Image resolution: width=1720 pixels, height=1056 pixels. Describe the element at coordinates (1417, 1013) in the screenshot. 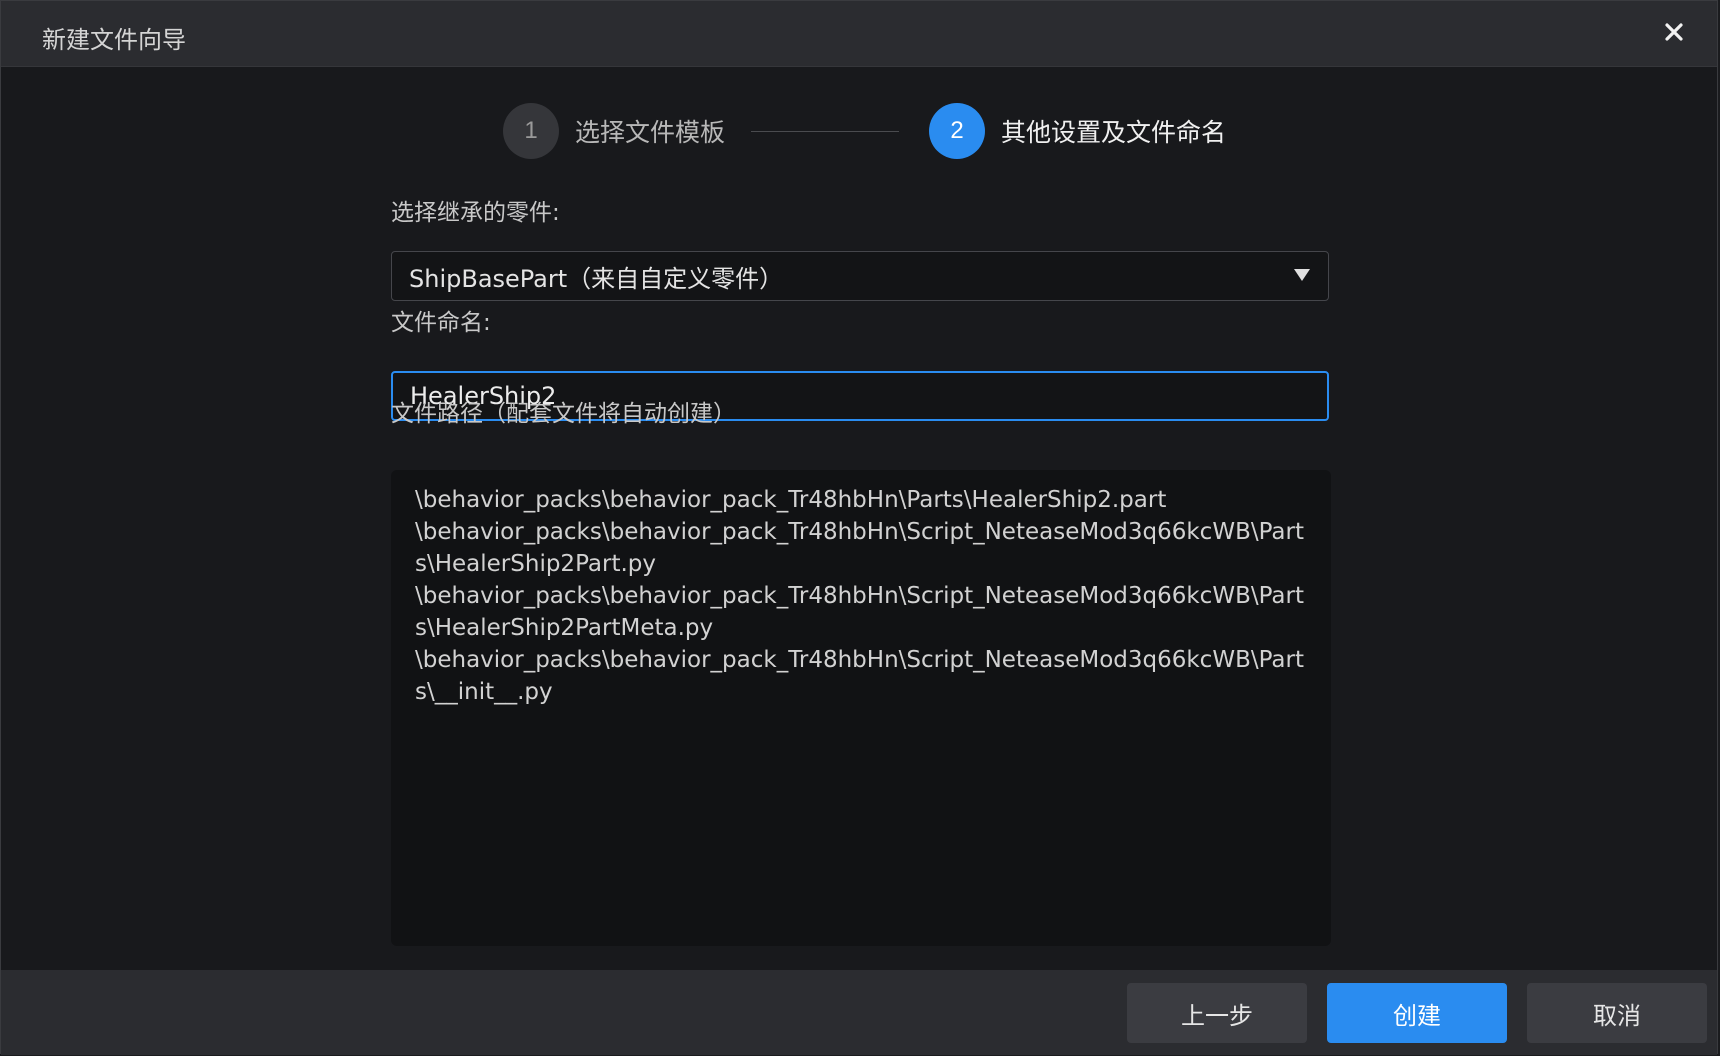

I see `create-button: 创建` at that location.